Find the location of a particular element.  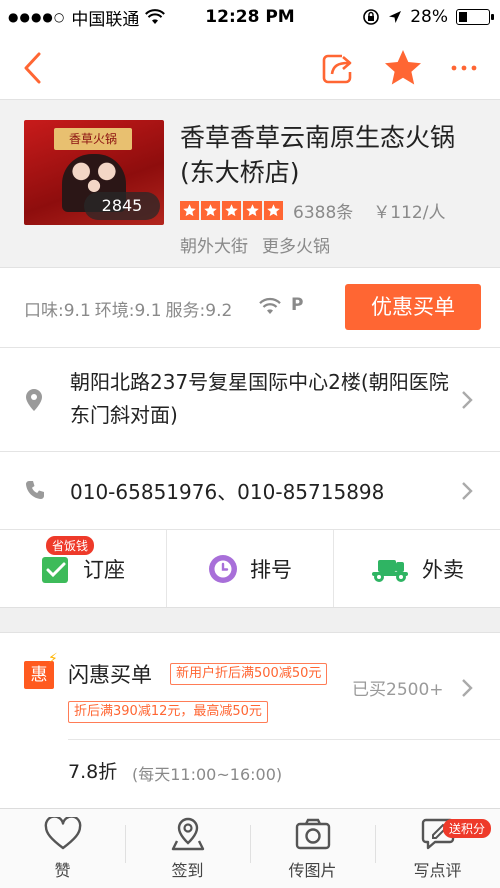

divider is located at coordinates (284, 739).